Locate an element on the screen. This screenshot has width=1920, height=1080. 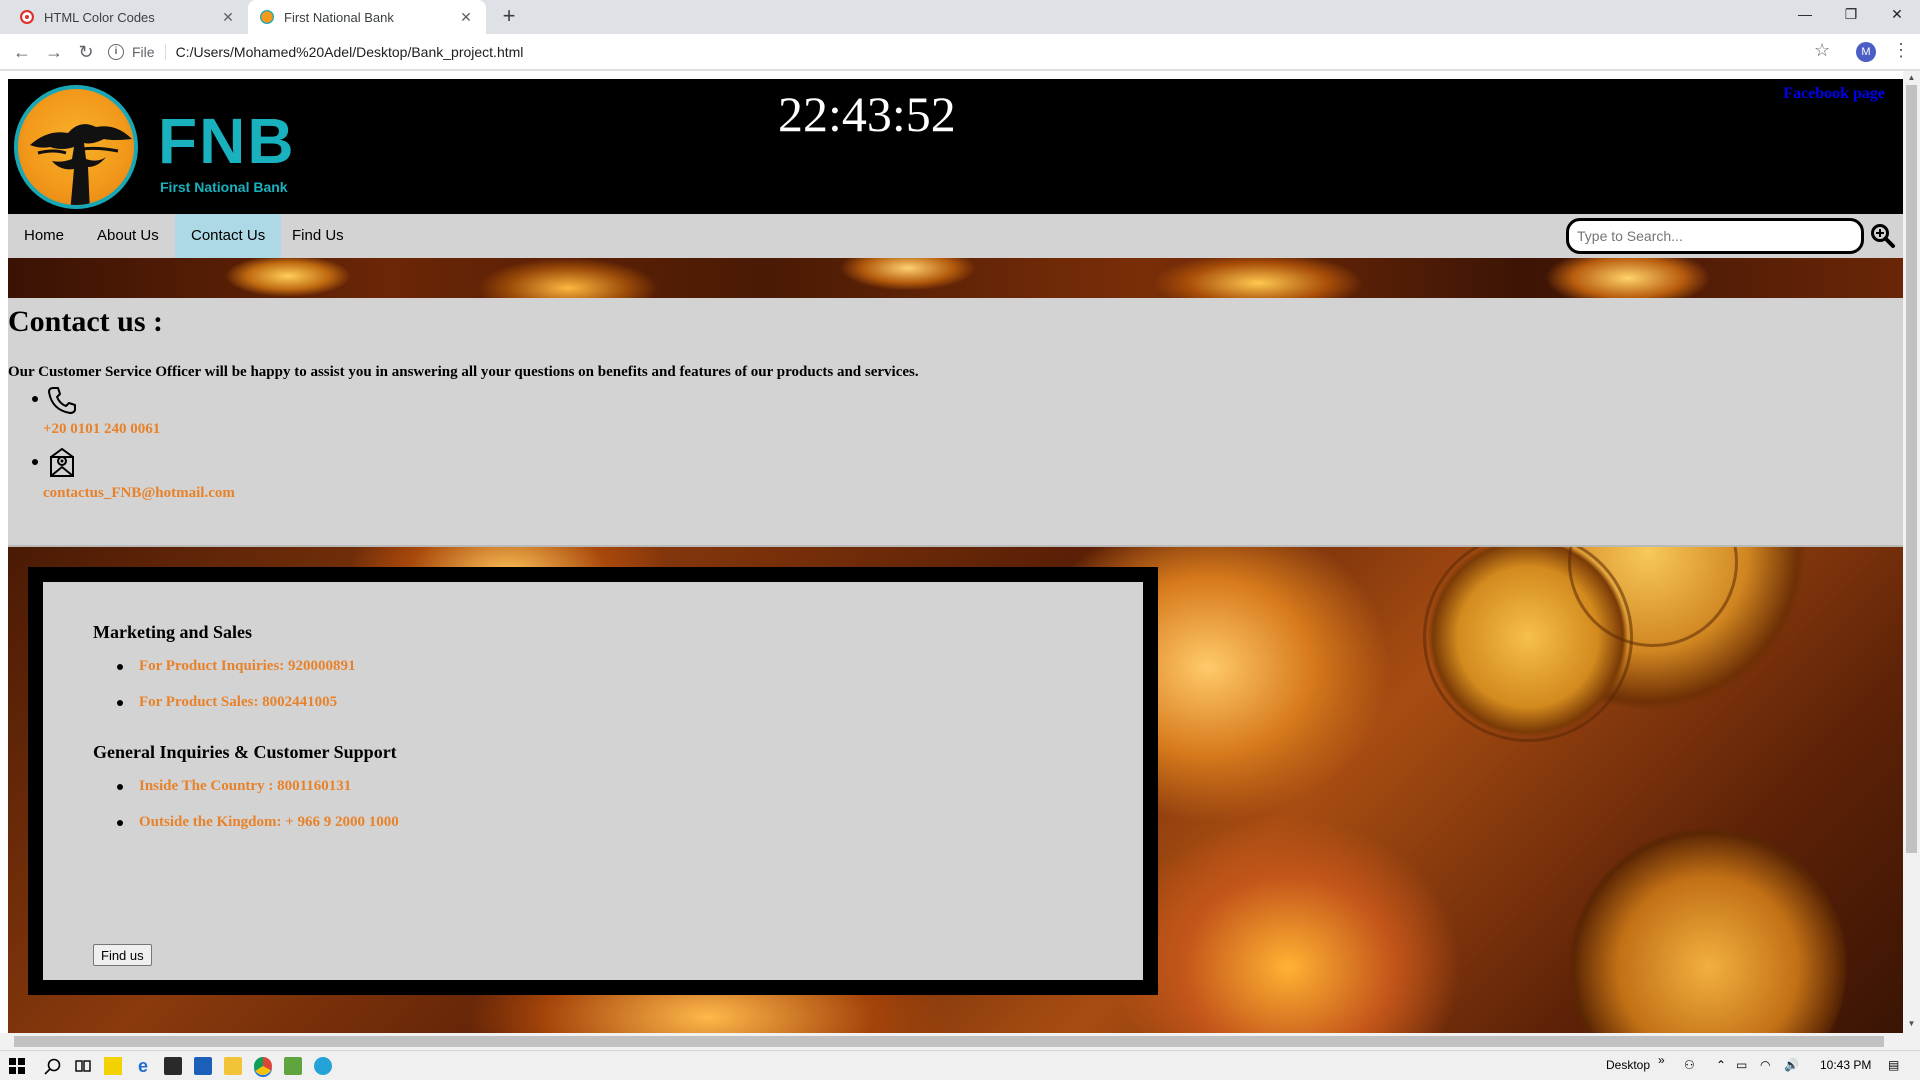
marketing-title: Marketing and Sales is located at coordinates (173, 632).